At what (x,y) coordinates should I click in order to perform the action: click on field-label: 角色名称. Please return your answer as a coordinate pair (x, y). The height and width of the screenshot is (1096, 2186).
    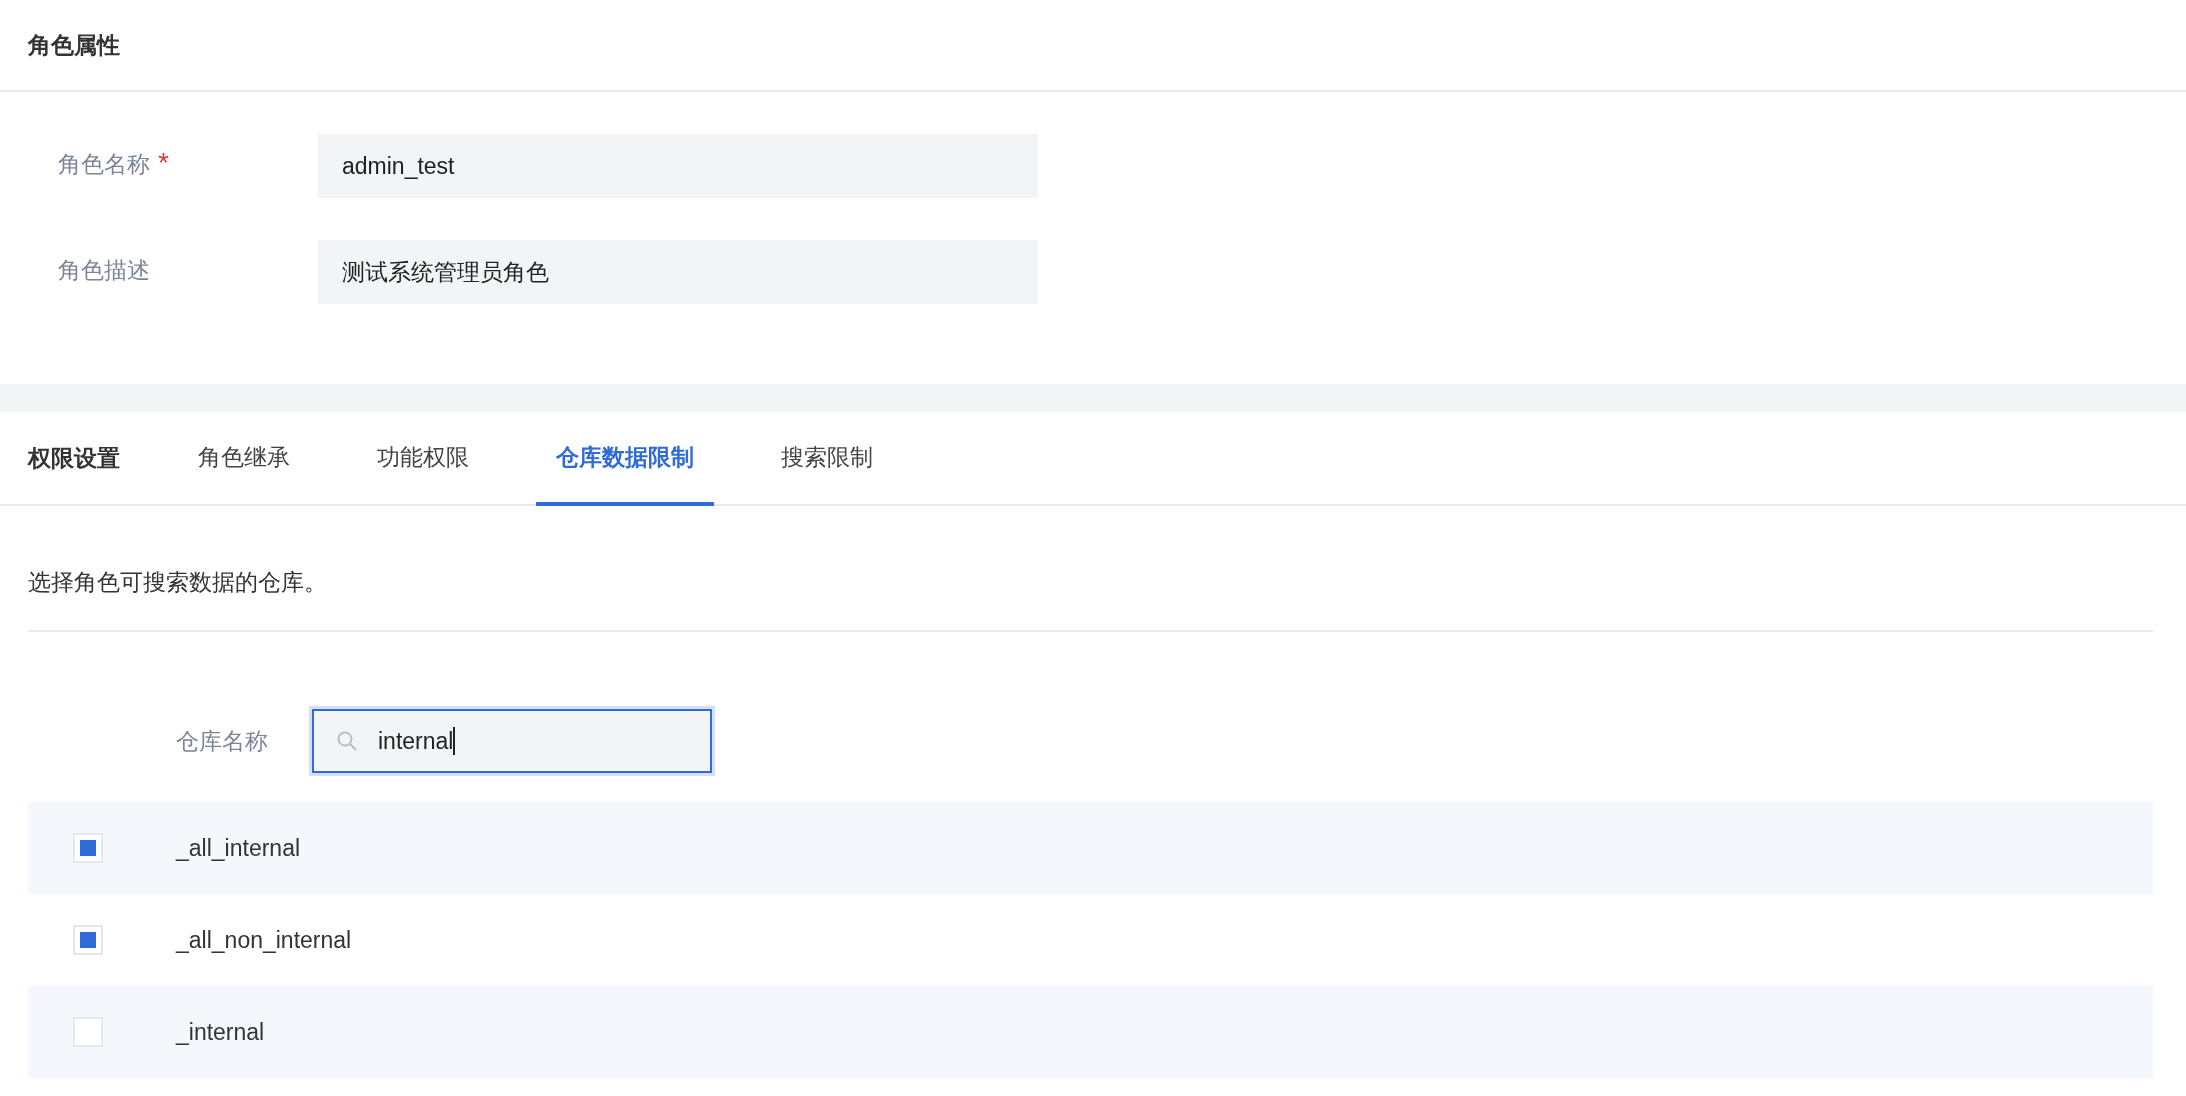
    Looking at the image, I should click on (104, 164).